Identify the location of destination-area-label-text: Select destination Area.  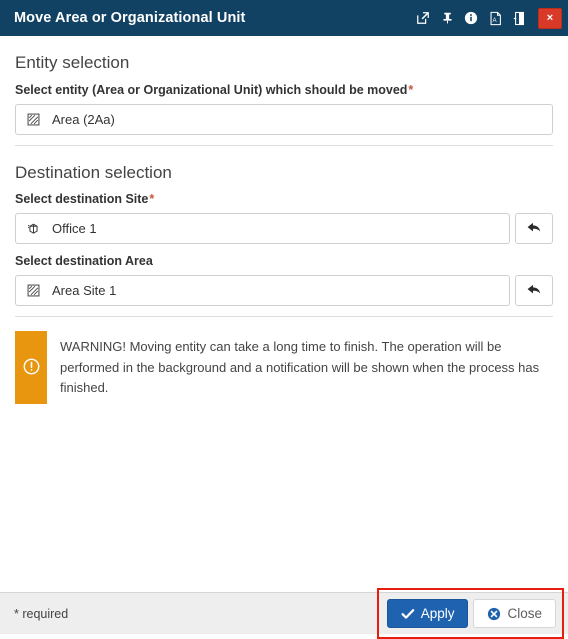
(84, 261).